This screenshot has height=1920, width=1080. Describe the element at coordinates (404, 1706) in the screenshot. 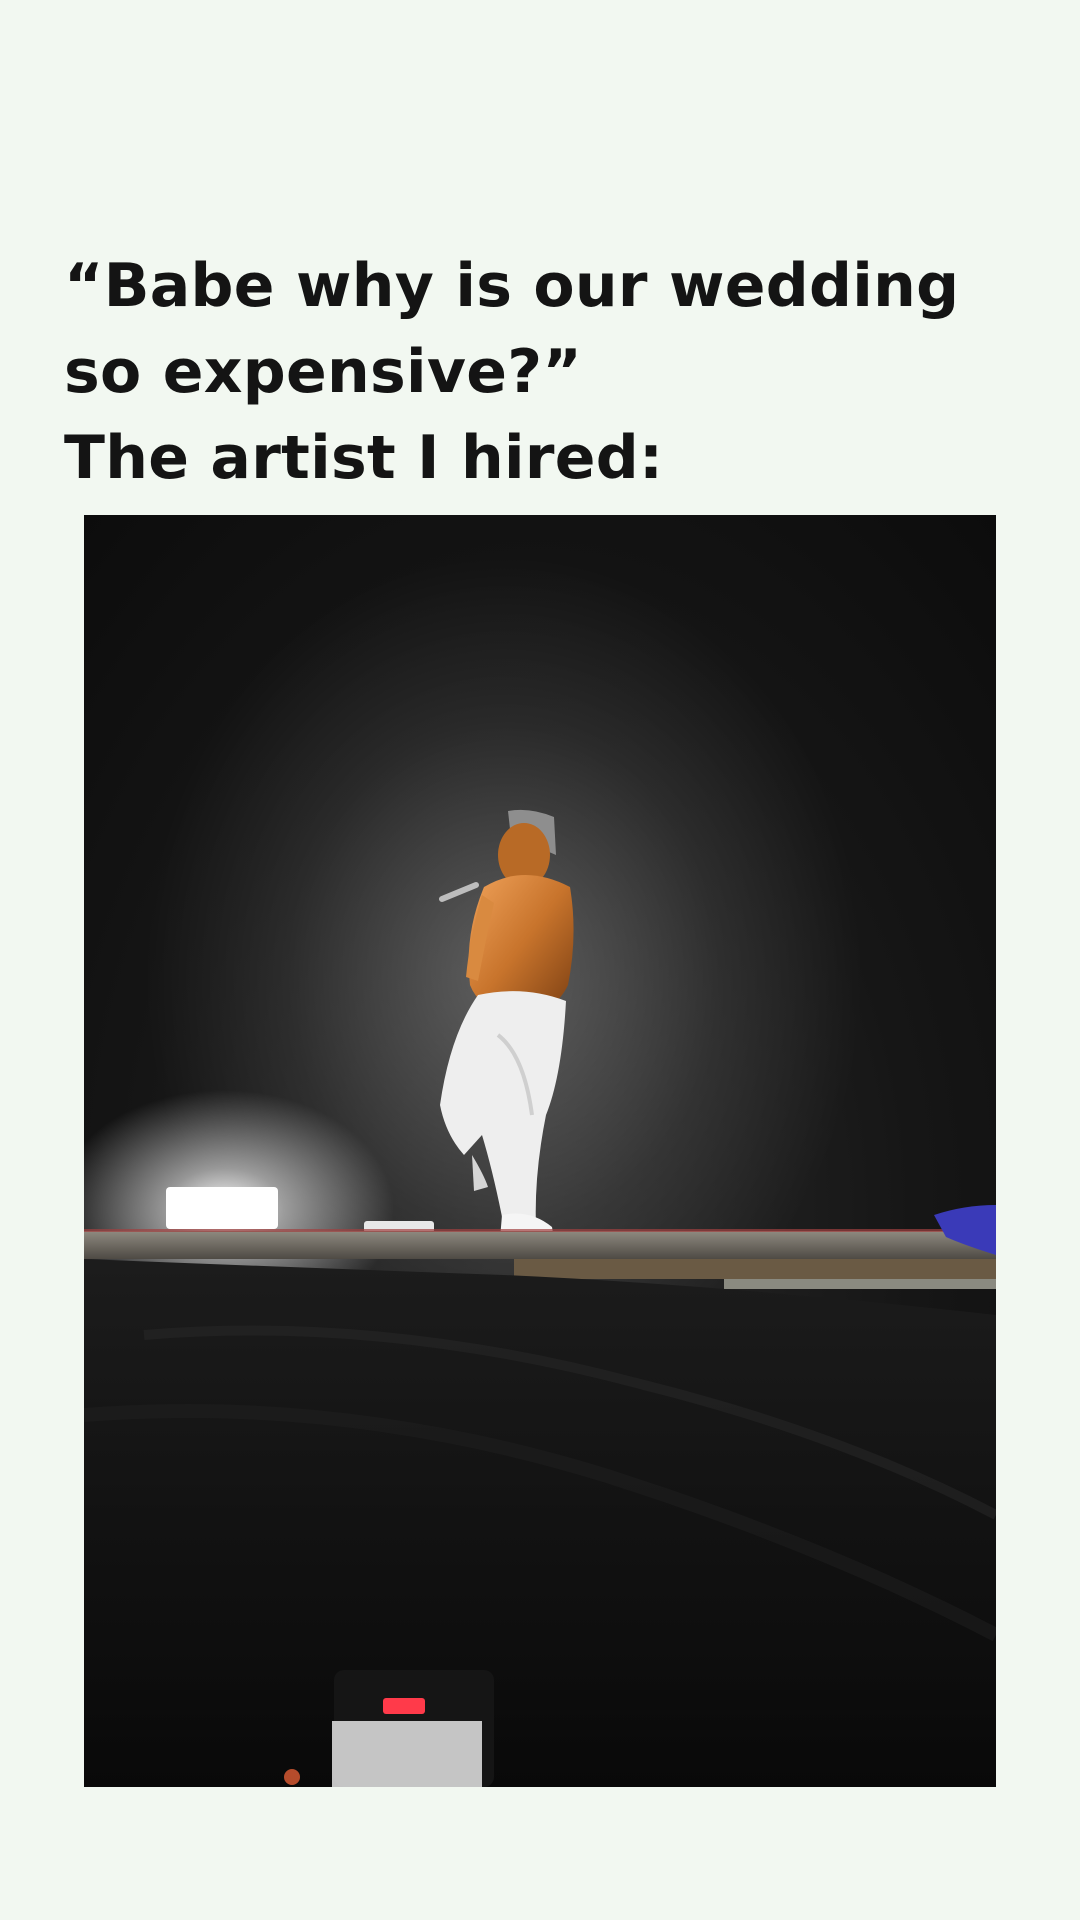

I see `tally-light` at that location.